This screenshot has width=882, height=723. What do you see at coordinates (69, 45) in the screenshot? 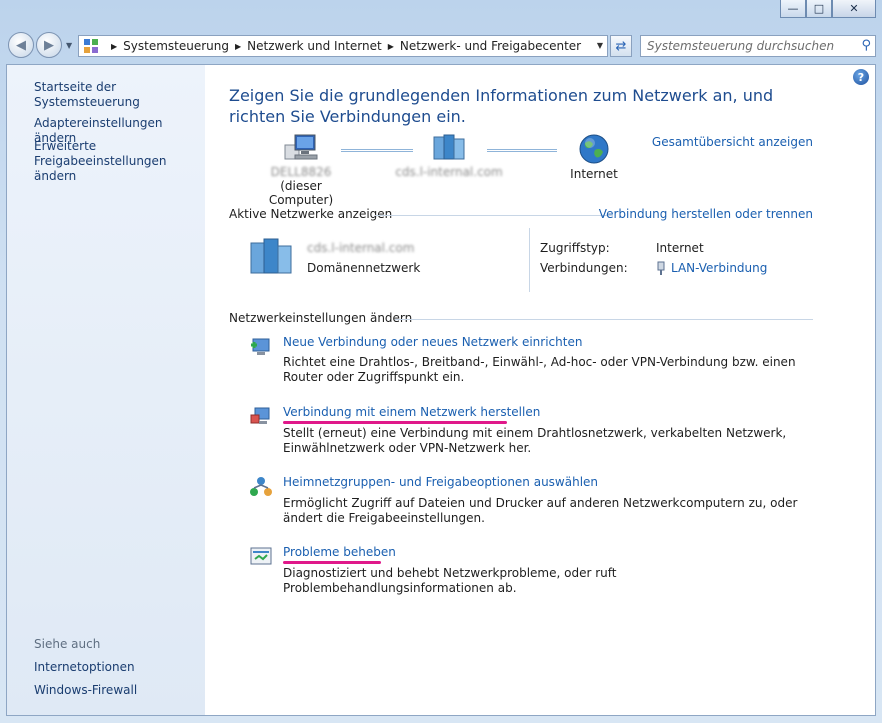
I see `history-dropdown-icon: ▼` at bounding box center [69, 45].